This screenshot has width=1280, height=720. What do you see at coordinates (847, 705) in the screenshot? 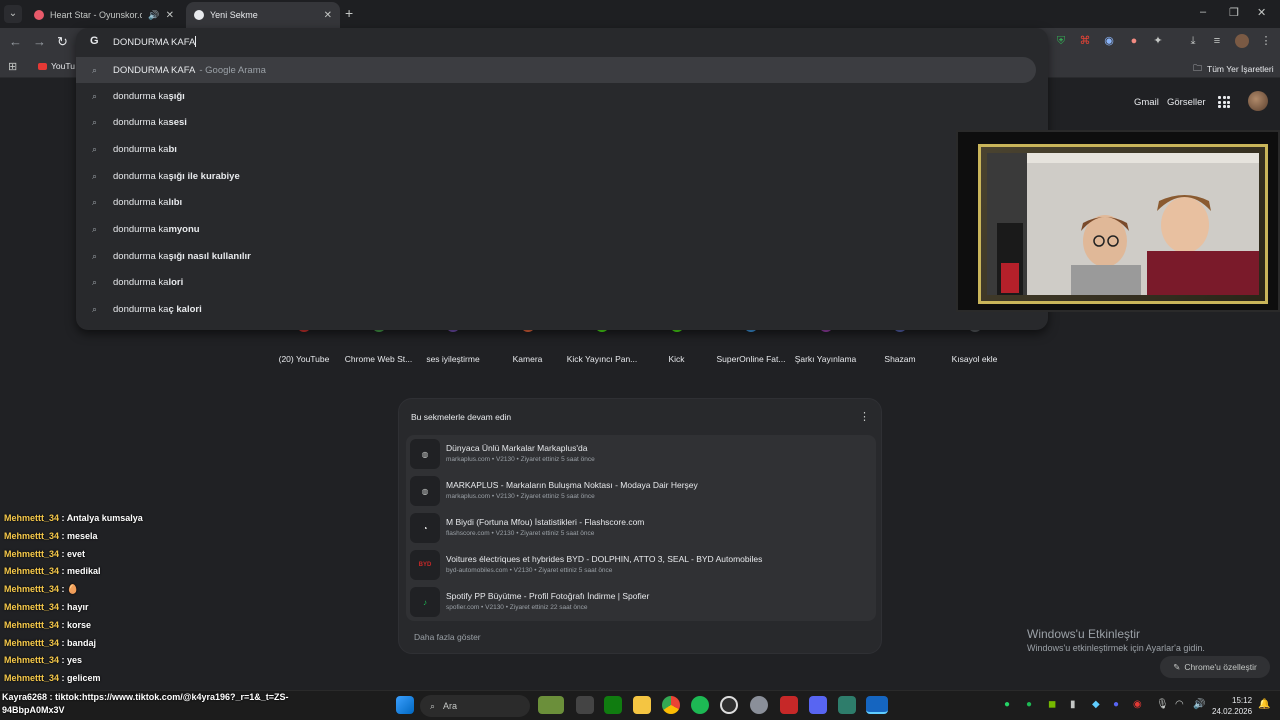
I see `store-app-icon` at bounding box center [847, 705].